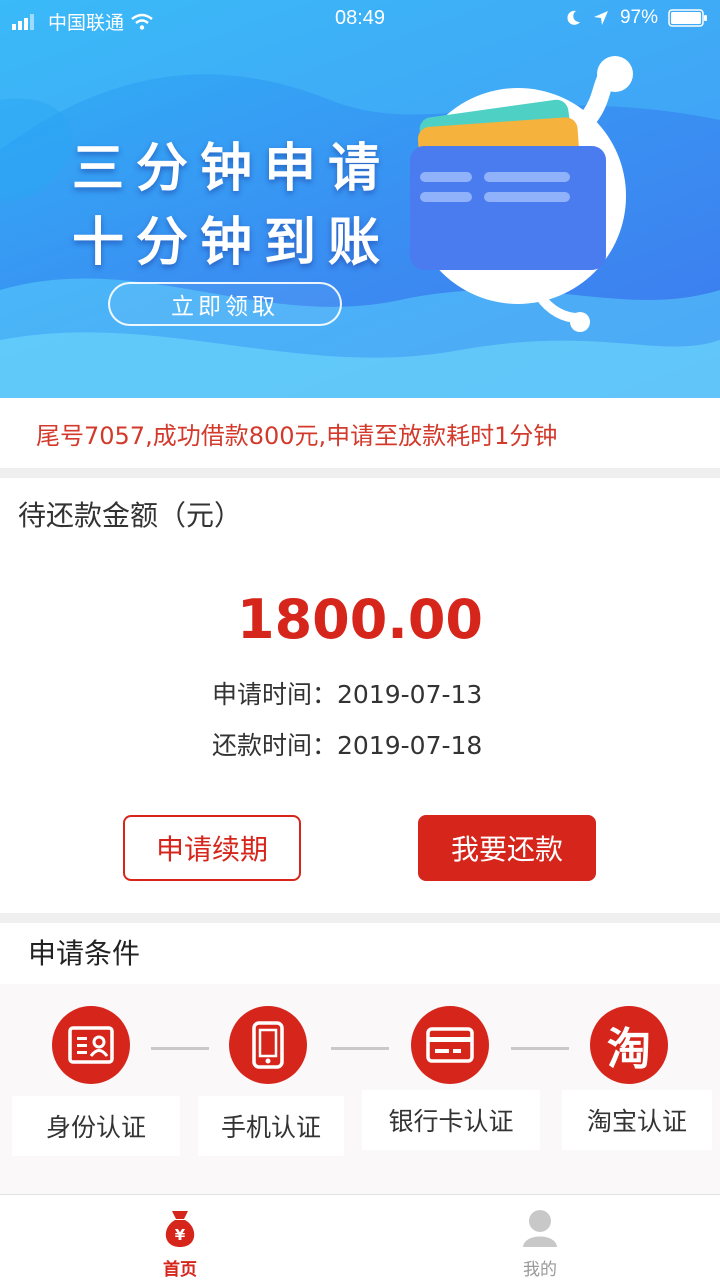  What do you see at coordinates (540, 1270) in the screenshot?
I see `tab-mine-label: 我的` at bounding box center [540, 1270].